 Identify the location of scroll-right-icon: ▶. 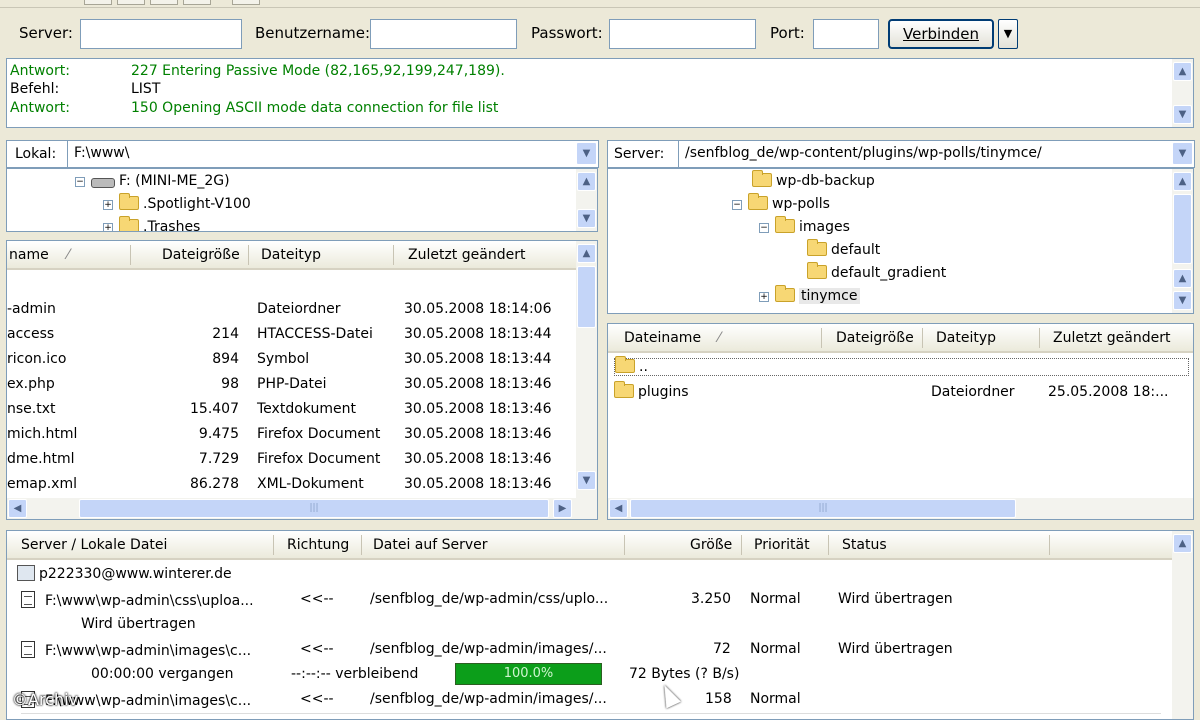
(562, 508).